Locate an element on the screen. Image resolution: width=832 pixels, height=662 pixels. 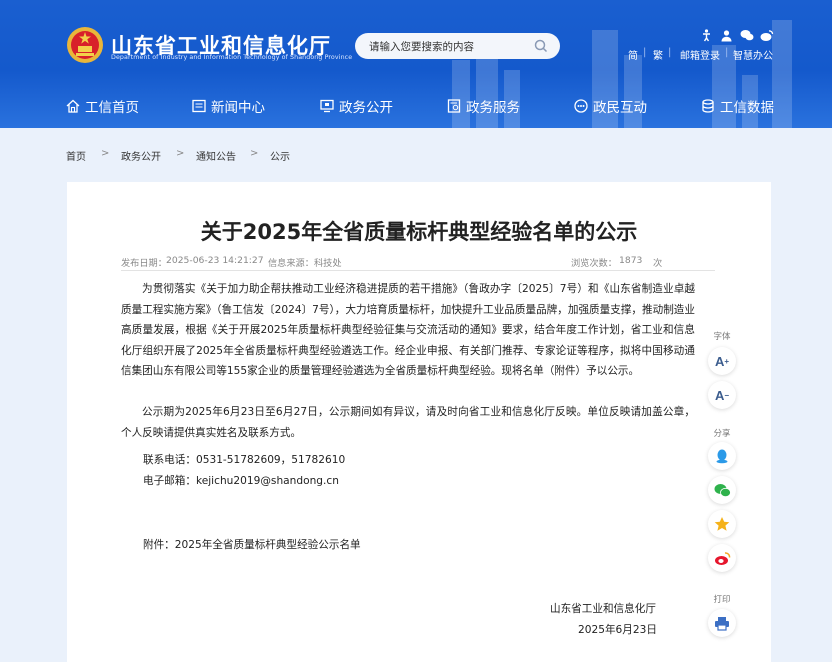
source-value: 科技处 is located at coordinates (328, 263).